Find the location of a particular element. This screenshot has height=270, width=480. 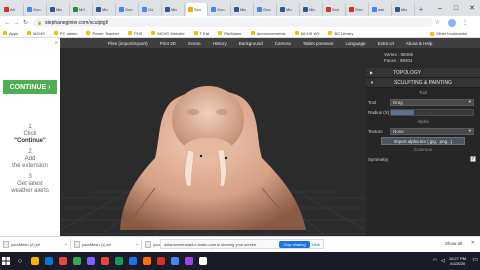

notifications-icon: ▭ is located at coordinates (475, 259).